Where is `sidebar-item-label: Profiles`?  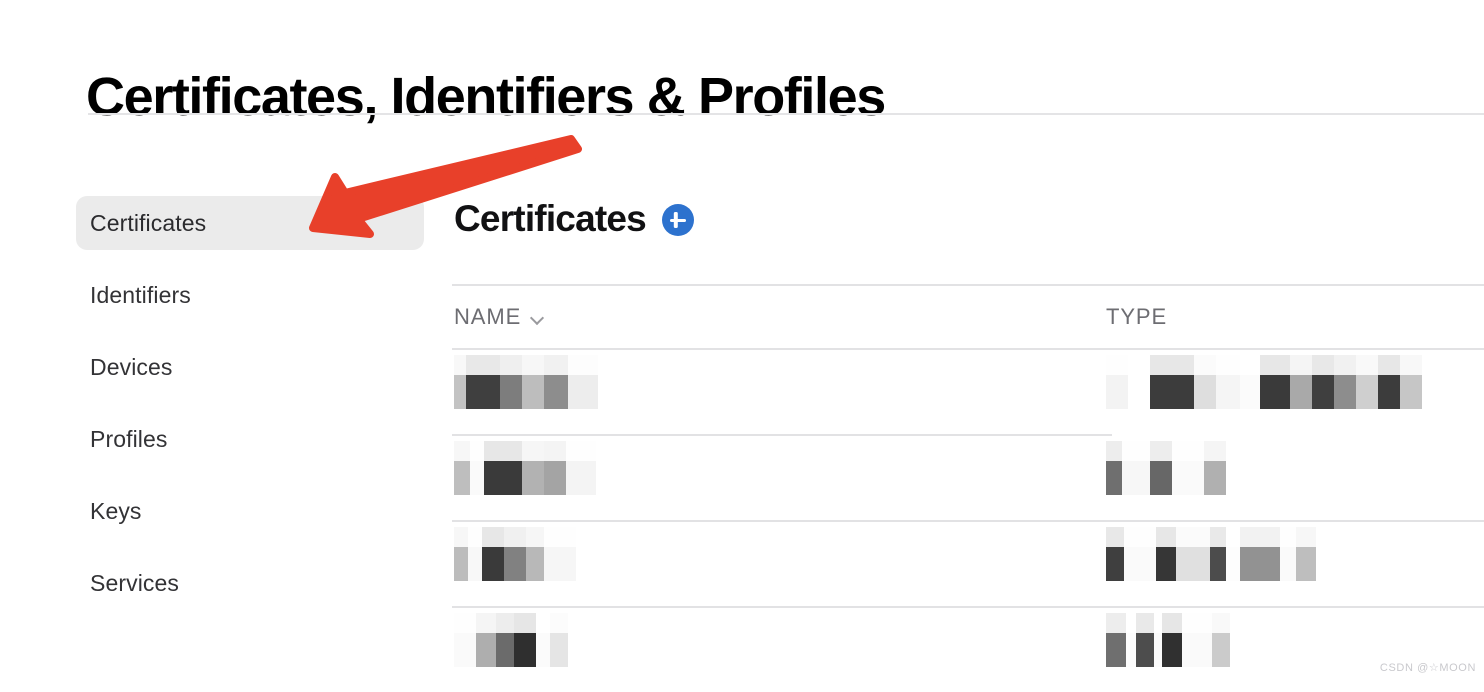 sidebar-item-label: Profiles is located at coordinates (129, 438).